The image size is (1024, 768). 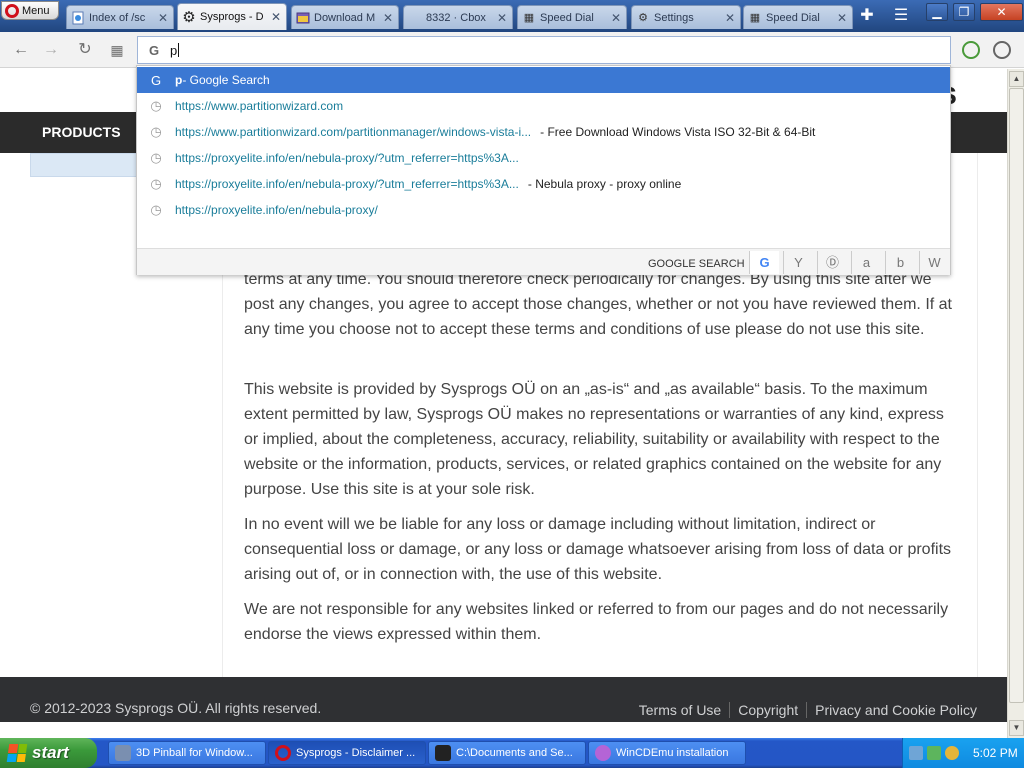 I want to click on suggestion-history-item: ◷ https://www.partitionwizard.com, so click(x=543, y=106).